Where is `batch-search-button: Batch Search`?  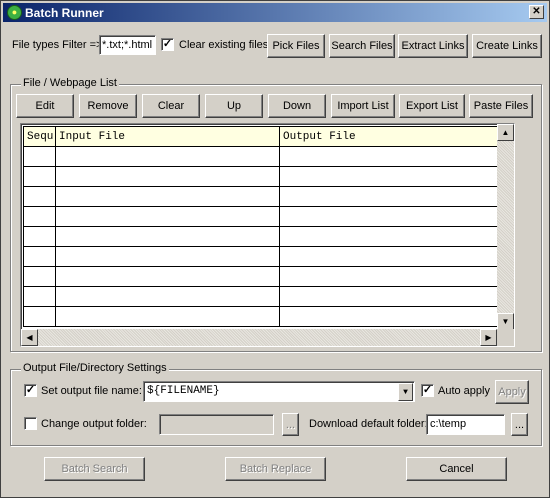
batch-search-button: Batch Search is located at coordinates (94, 469).